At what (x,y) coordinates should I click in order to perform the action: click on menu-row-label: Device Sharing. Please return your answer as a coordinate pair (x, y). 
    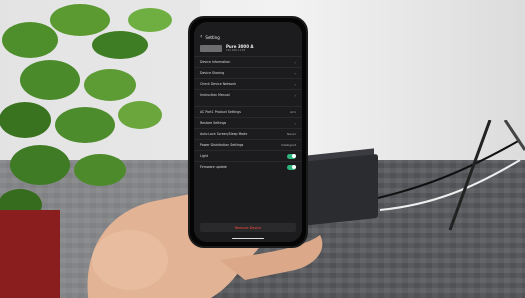
    Looking at the image, I should click on (212, 73).